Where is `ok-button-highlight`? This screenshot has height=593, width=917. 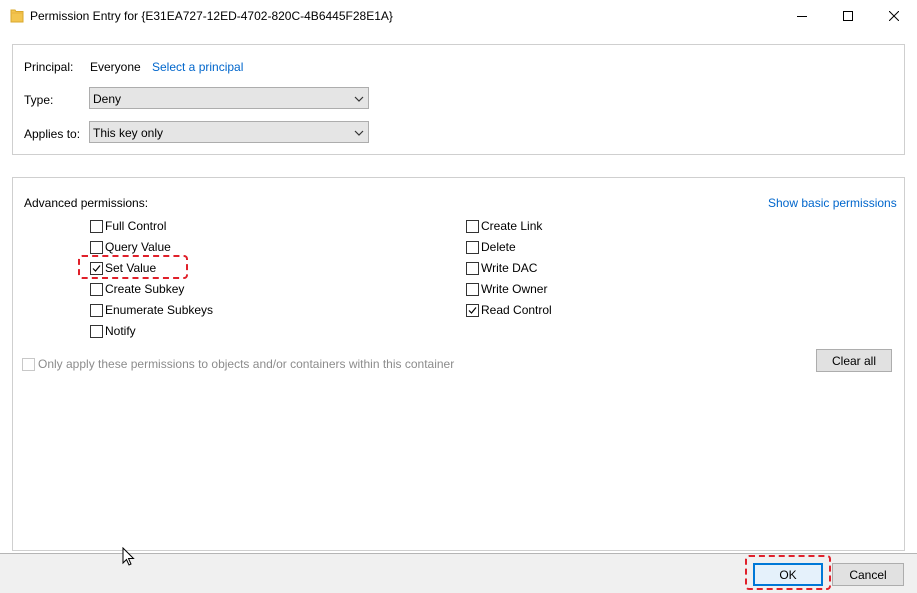
ok-button-highlight is located at coordinates (788, 572).